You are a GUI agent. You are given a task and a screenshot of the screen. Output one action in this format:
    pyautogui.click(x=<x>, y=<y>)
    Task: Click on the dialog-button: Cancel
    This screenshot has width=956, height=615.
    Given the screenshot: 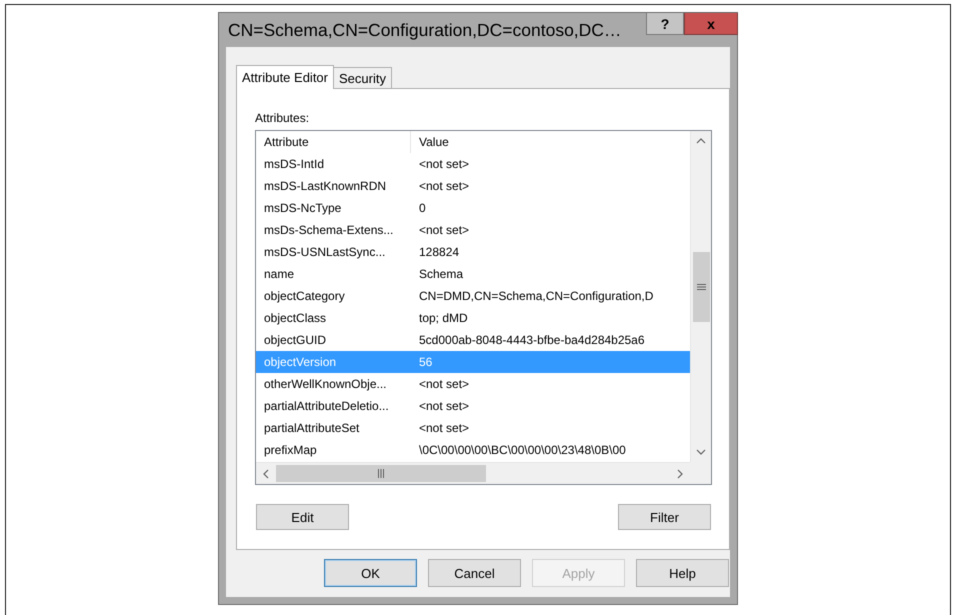 What is the action you would take?
    pyautogui.click(x=474, y=573)
    